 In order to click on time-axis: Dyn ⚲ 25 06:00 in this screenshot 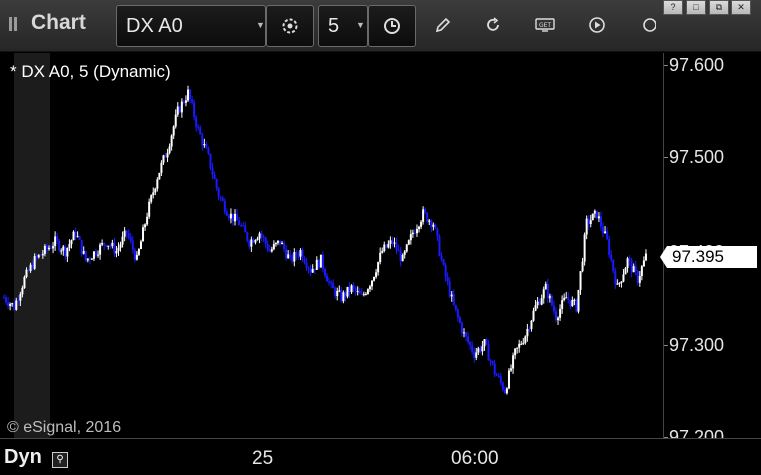, I will do `click(380, 456)`.